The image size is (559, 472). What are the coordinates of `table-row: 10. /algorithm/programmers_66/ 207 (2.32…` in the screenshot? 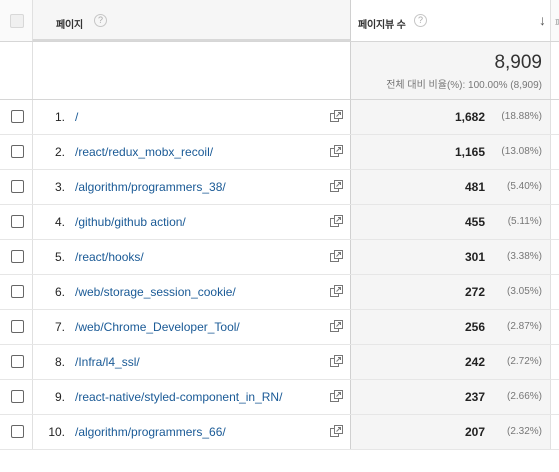 It's located at (279, 432).